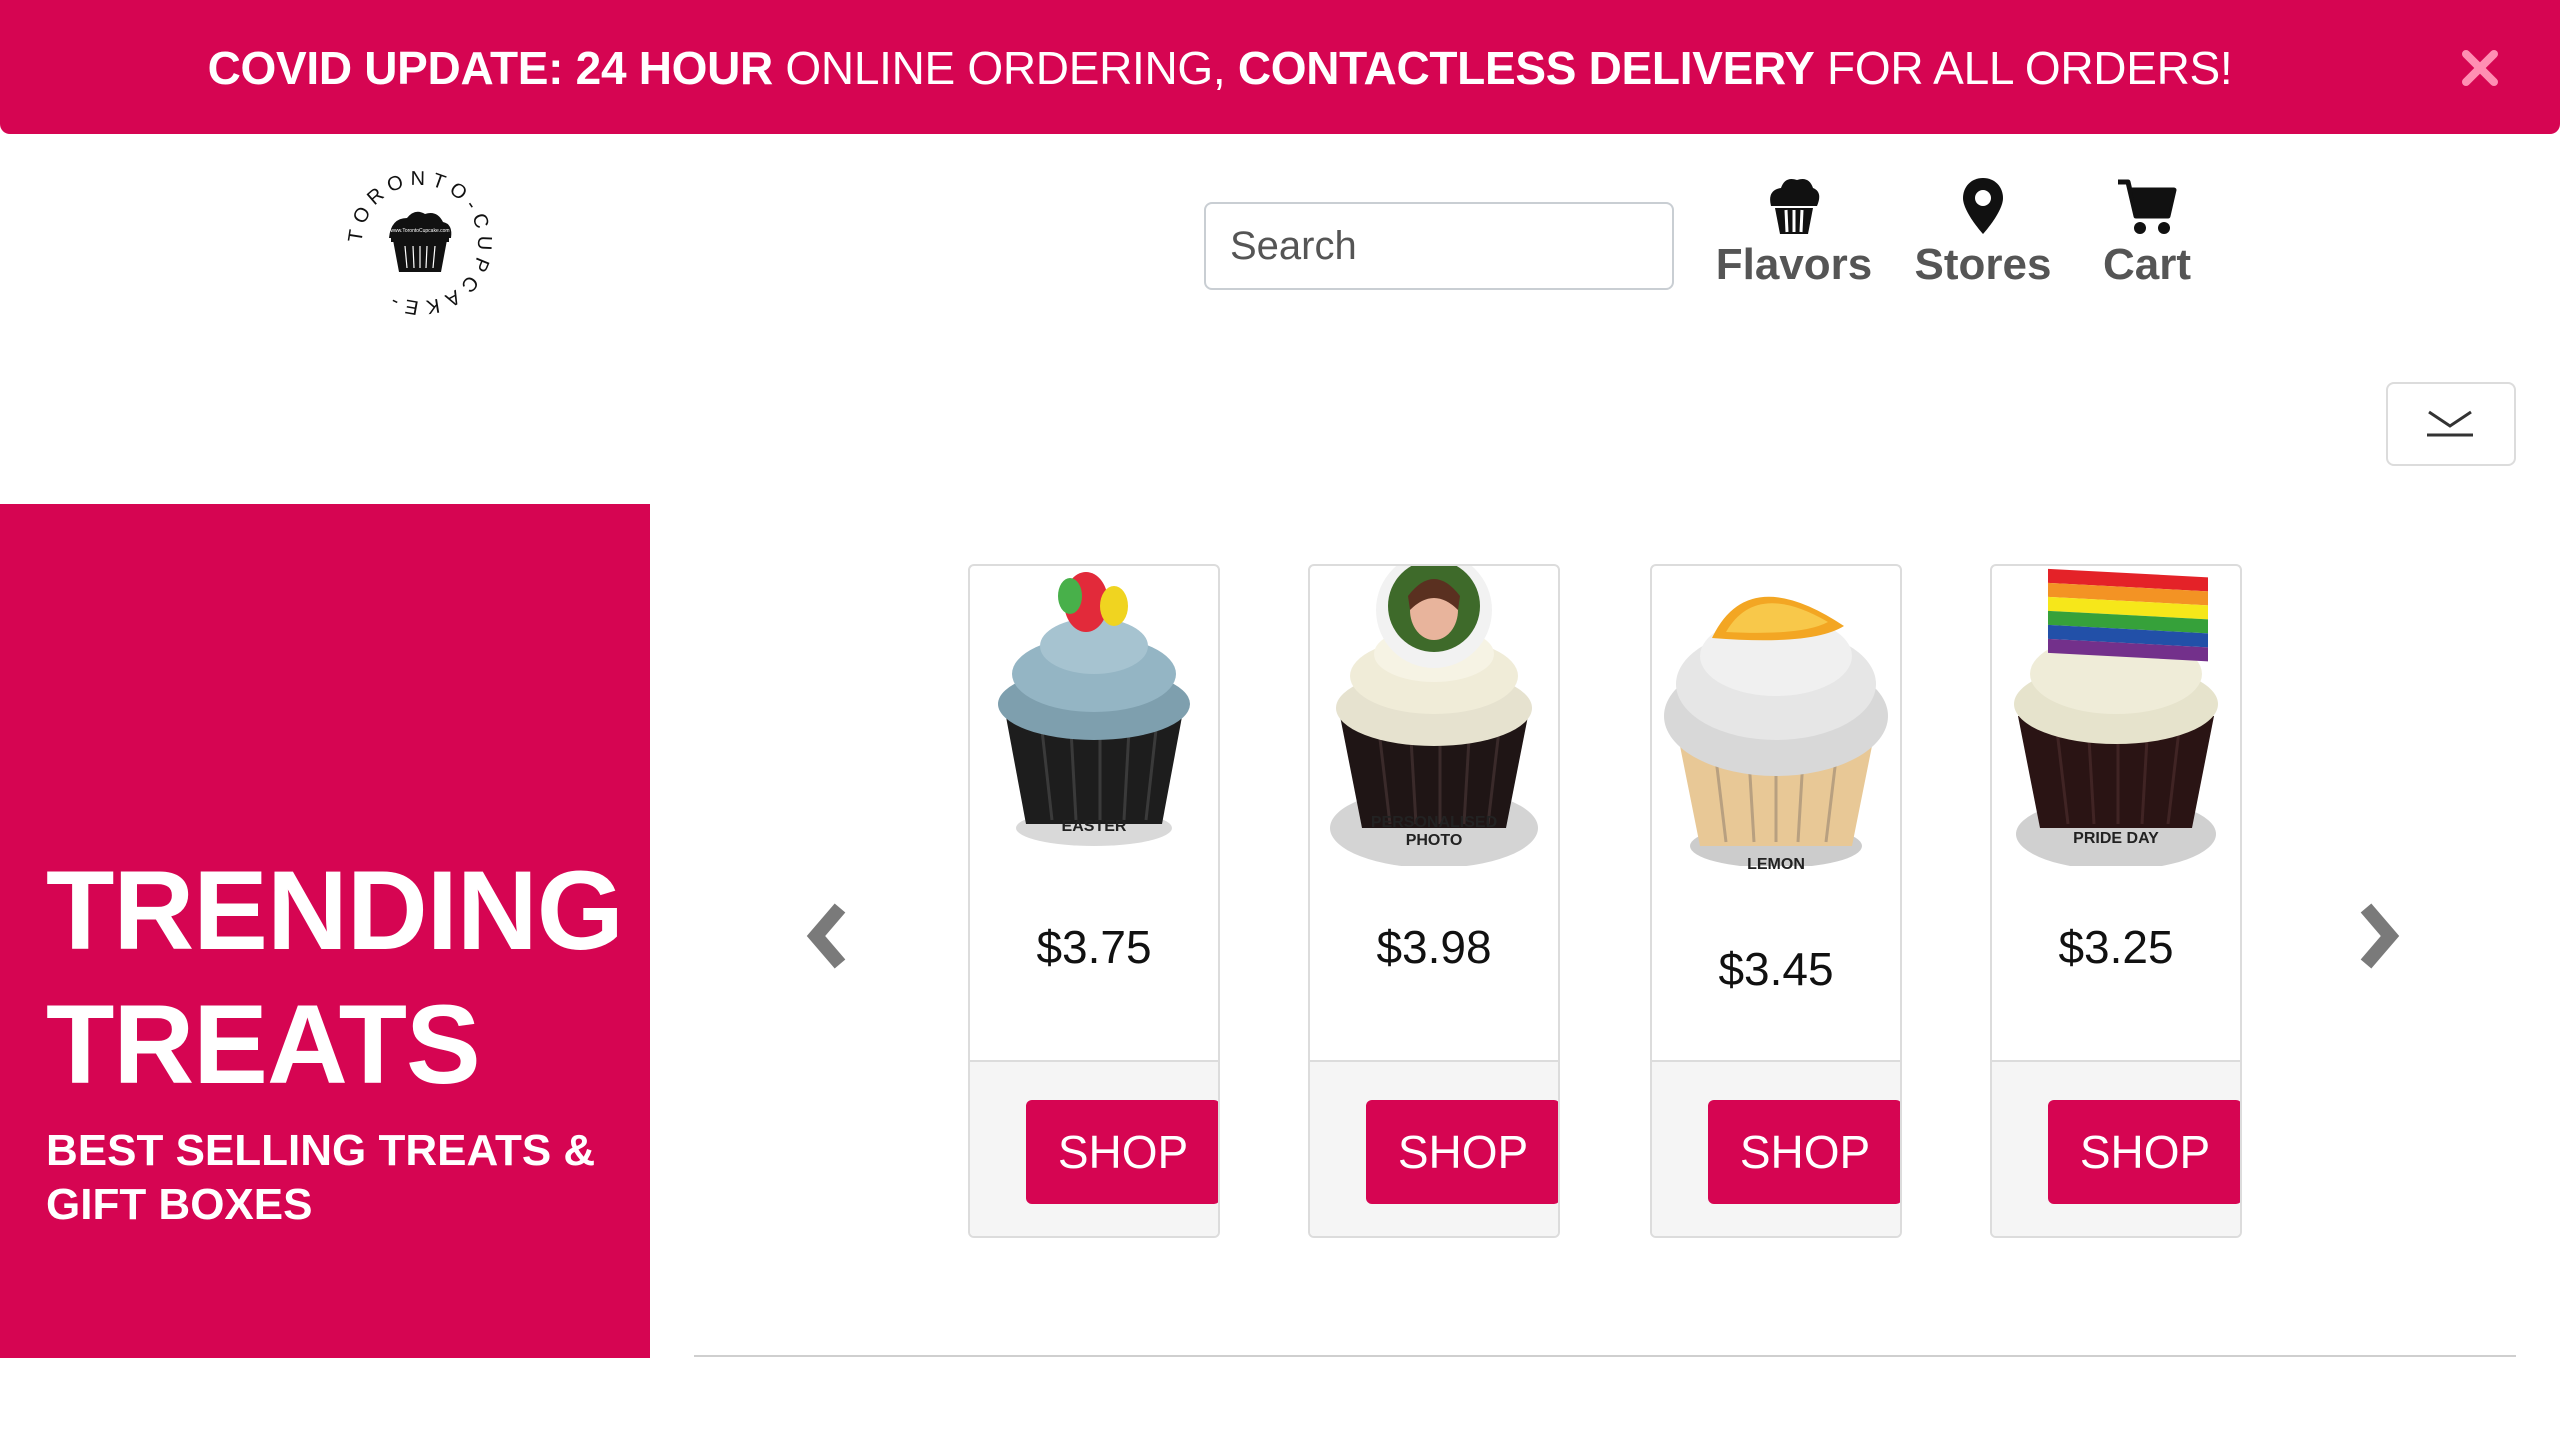 This screenshot has height=1438, width=2560. Describe the element at coordinates (419, 231) in the screenshot. I see `svg-text: www.TorontoCupcake.com` at that location.